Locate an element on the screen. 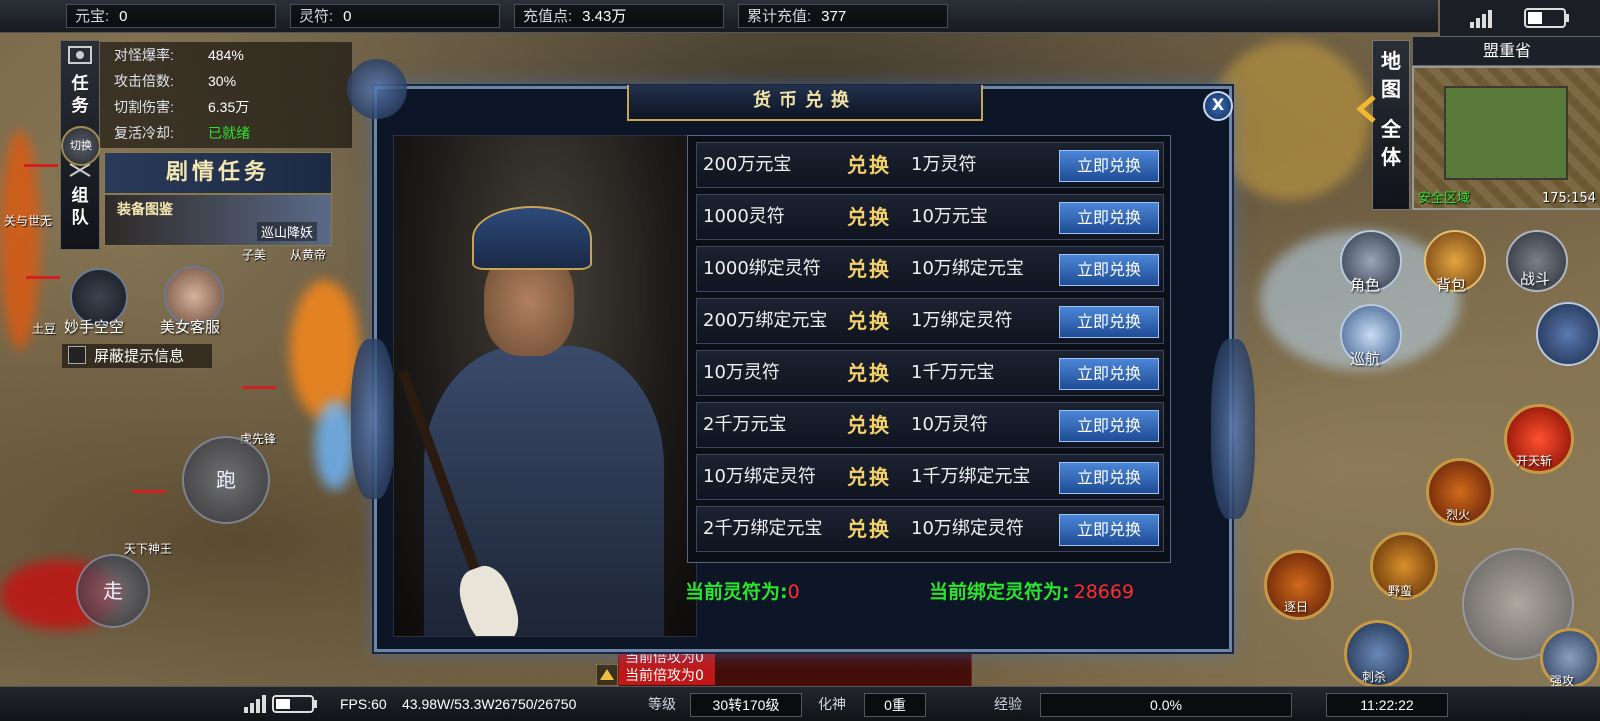  resource-recharge-points: 充值点: 3.43万 is located at coordinates (619, 16).